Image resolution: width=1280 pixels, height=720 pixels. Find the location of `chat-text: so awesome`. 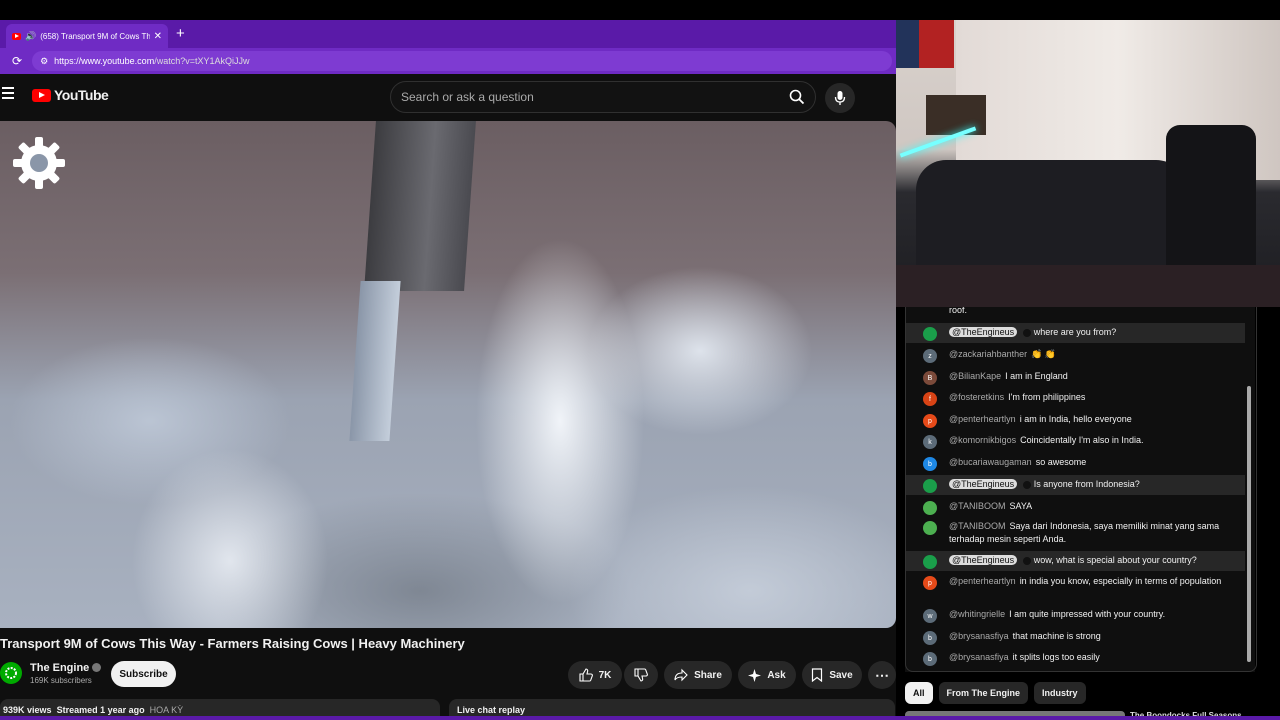

chat-text: so awesome is located at coordinates (1061, 462).